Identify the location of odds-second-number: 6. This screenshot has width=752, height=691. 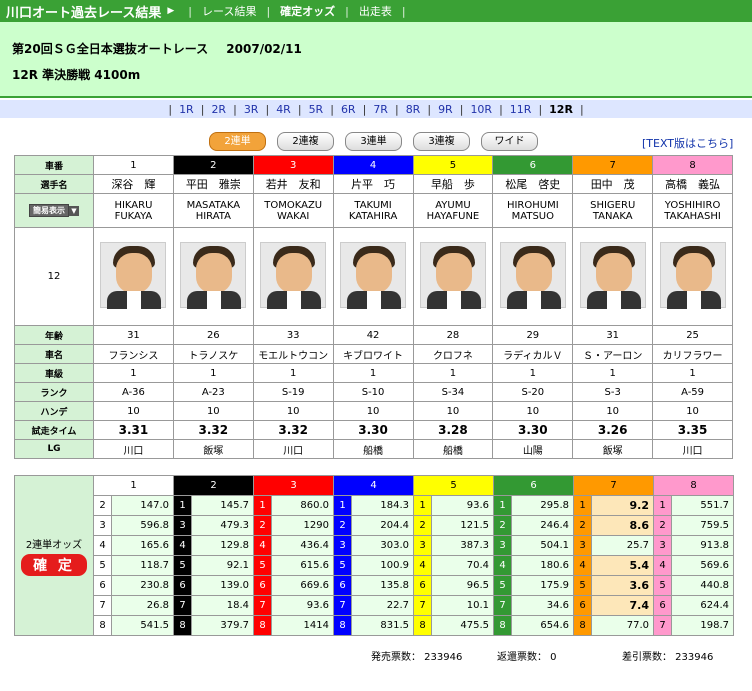
(662, 605).